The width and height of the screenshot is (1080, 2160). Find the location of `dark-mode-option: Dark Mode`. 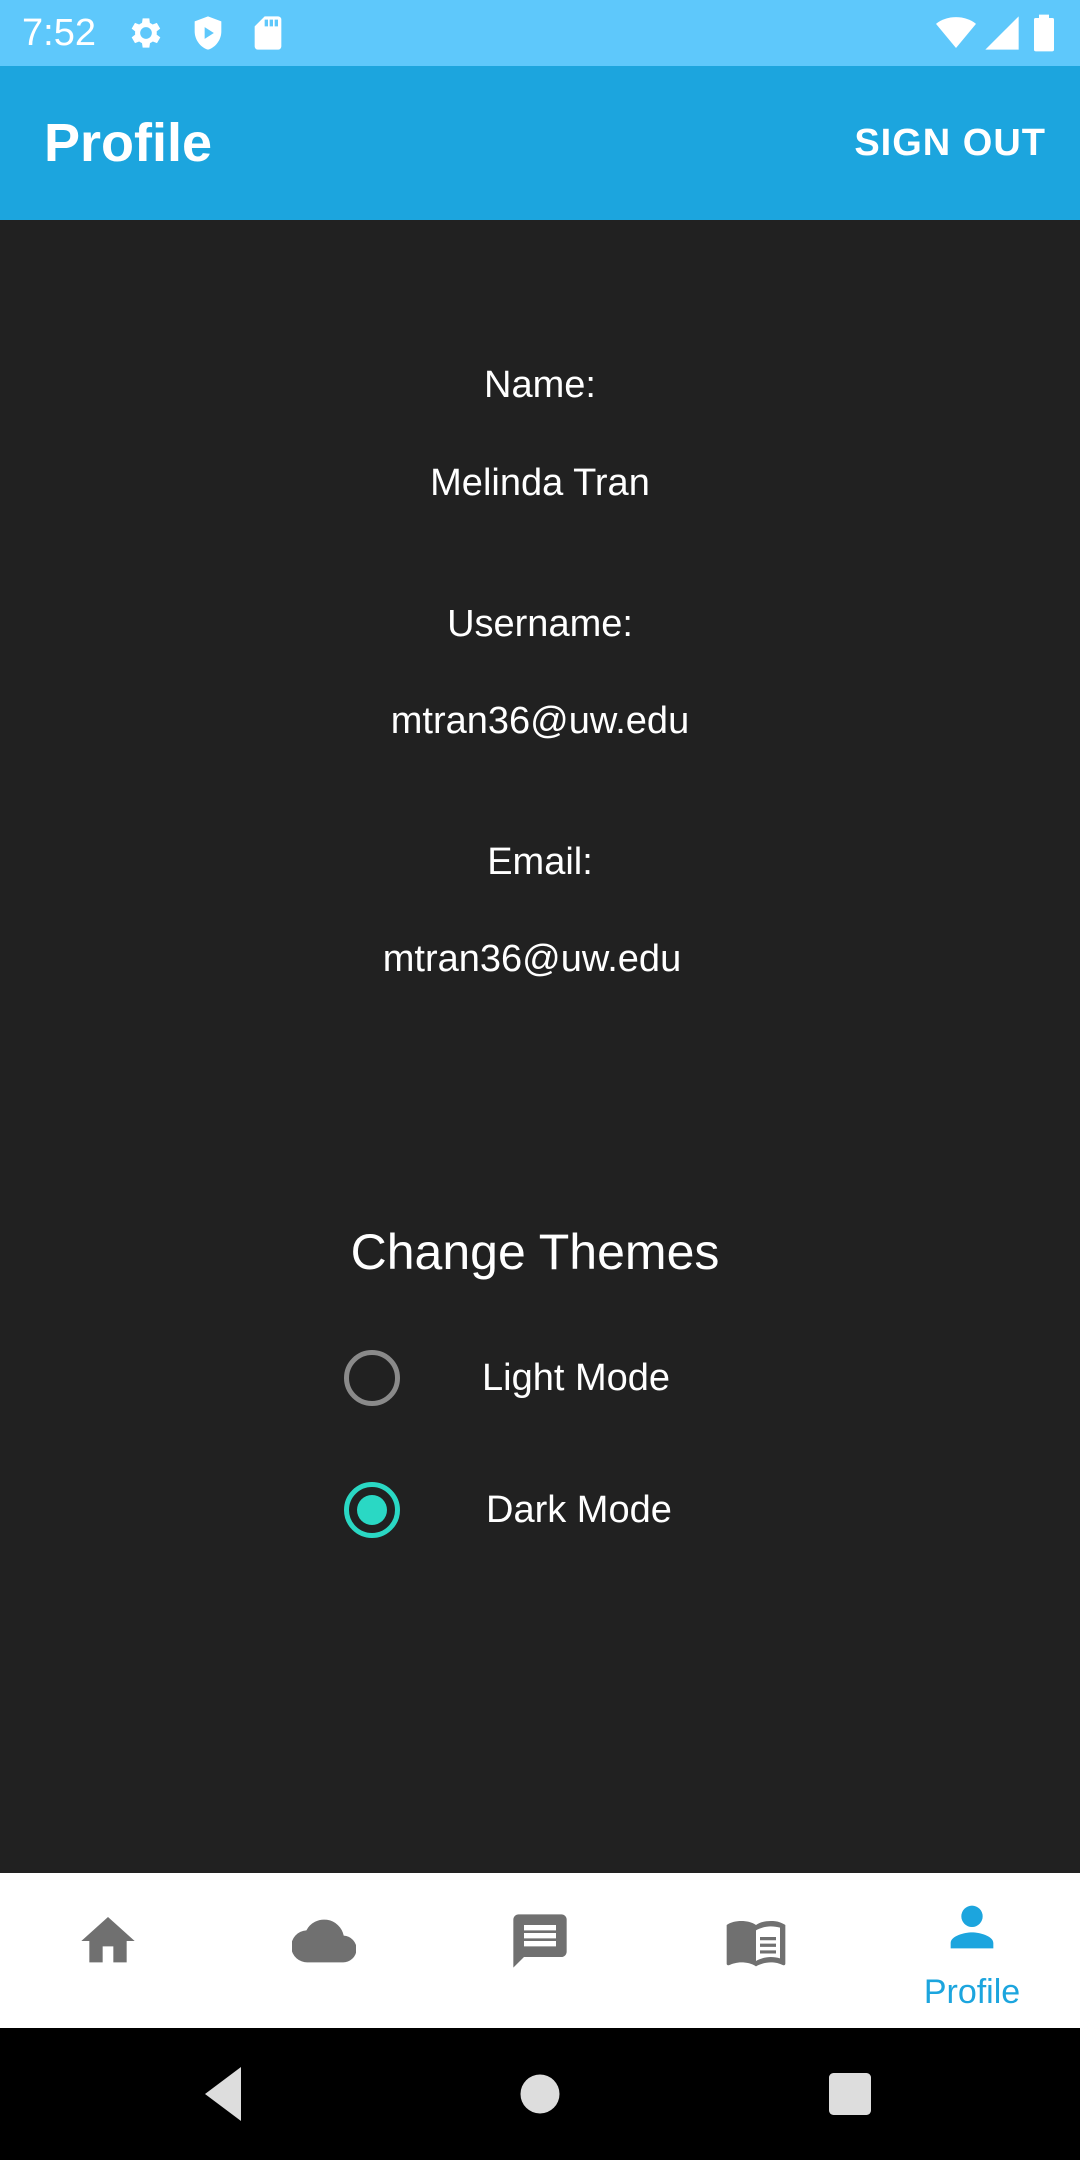

dark-mode-option: Dark Mode is located at coordinates (540, 1510).